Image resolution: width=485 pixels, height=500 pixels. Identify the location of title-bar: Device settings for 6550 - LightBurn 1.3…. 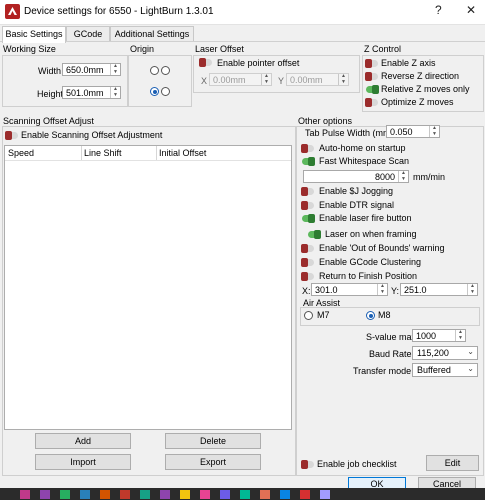
(242, 12).